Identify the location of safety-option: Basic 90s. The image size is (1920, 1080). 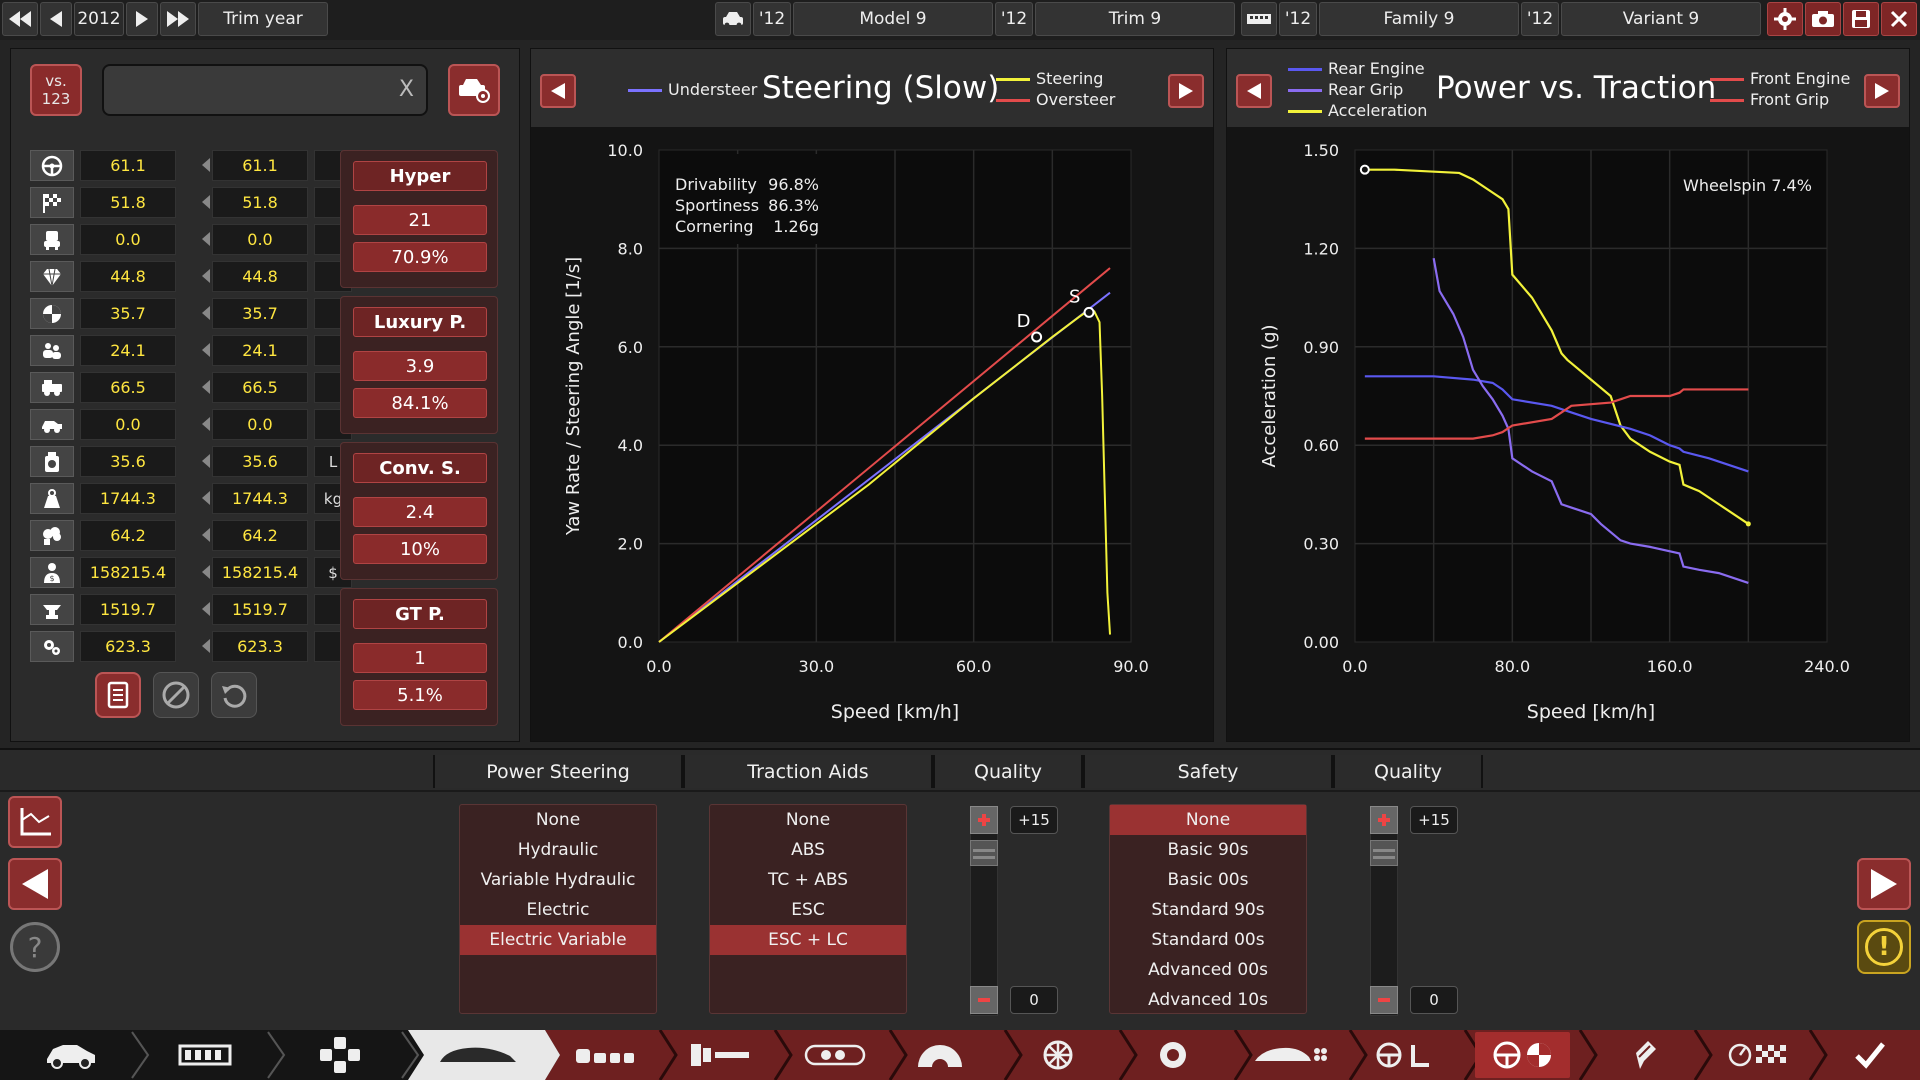
(1208, 850).